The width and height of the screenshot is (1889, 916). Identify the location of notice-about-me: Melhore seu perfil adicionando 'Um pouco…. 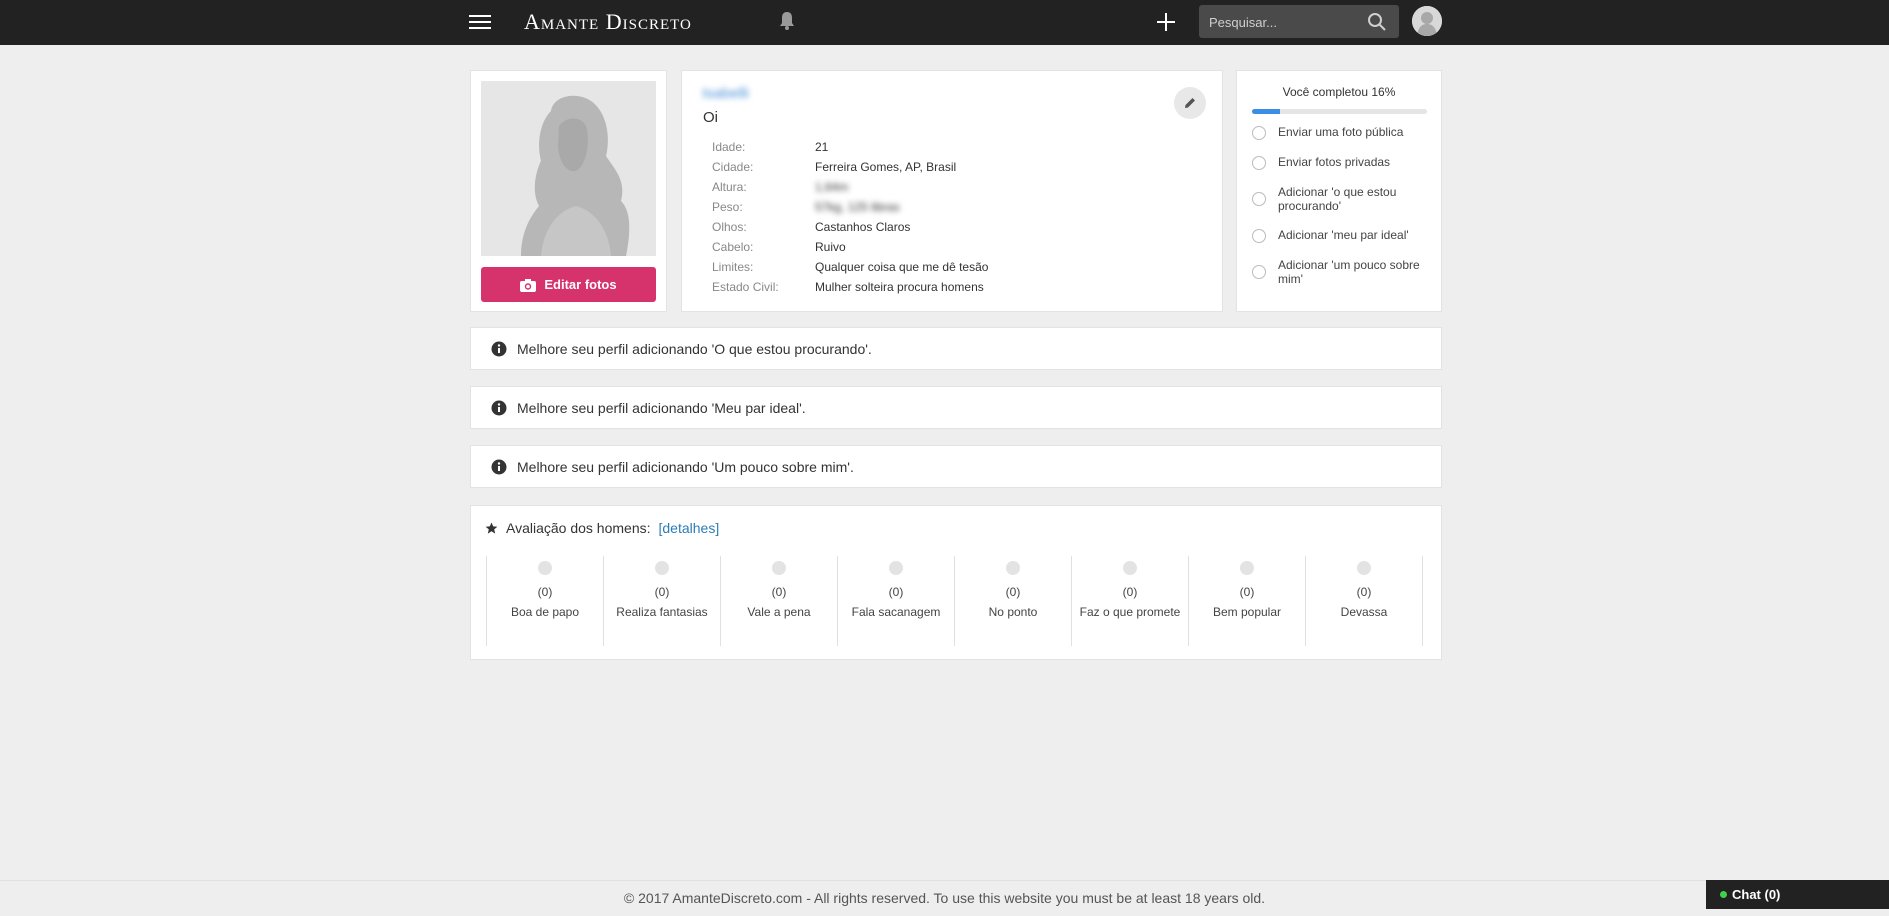
(956, 466).